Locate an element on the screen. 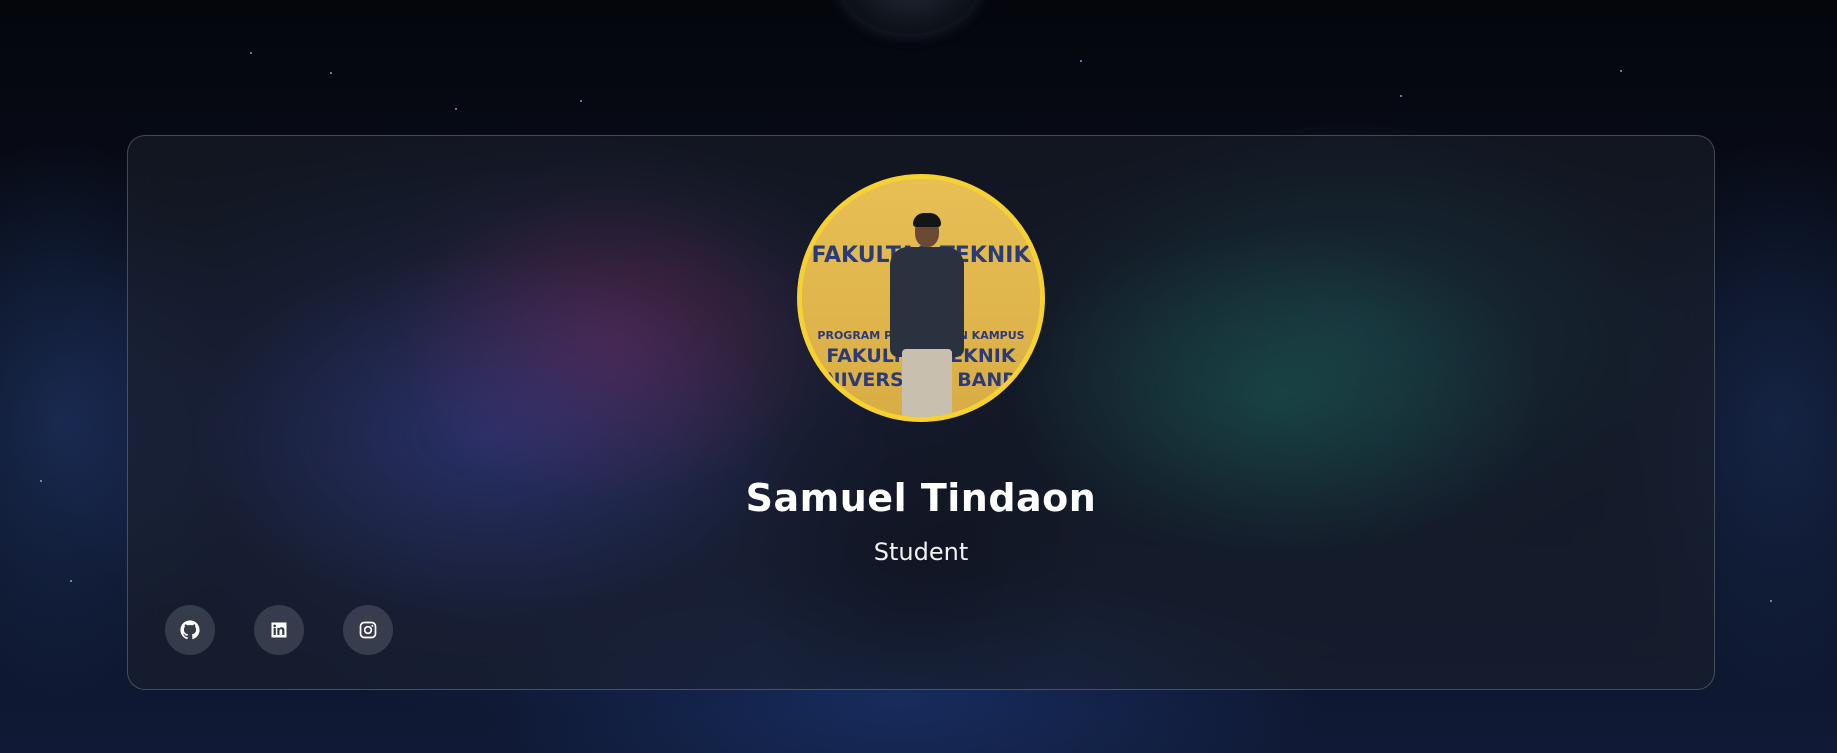  linkedin-icon is located at coordinates (279, 630).